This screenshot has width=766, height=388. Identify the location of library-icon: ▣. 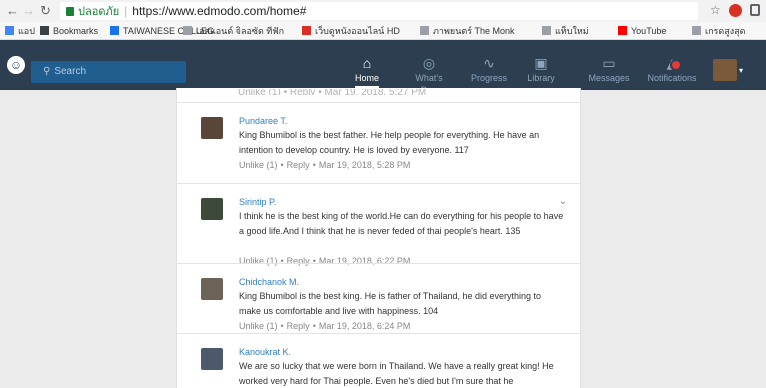
(541, 63).